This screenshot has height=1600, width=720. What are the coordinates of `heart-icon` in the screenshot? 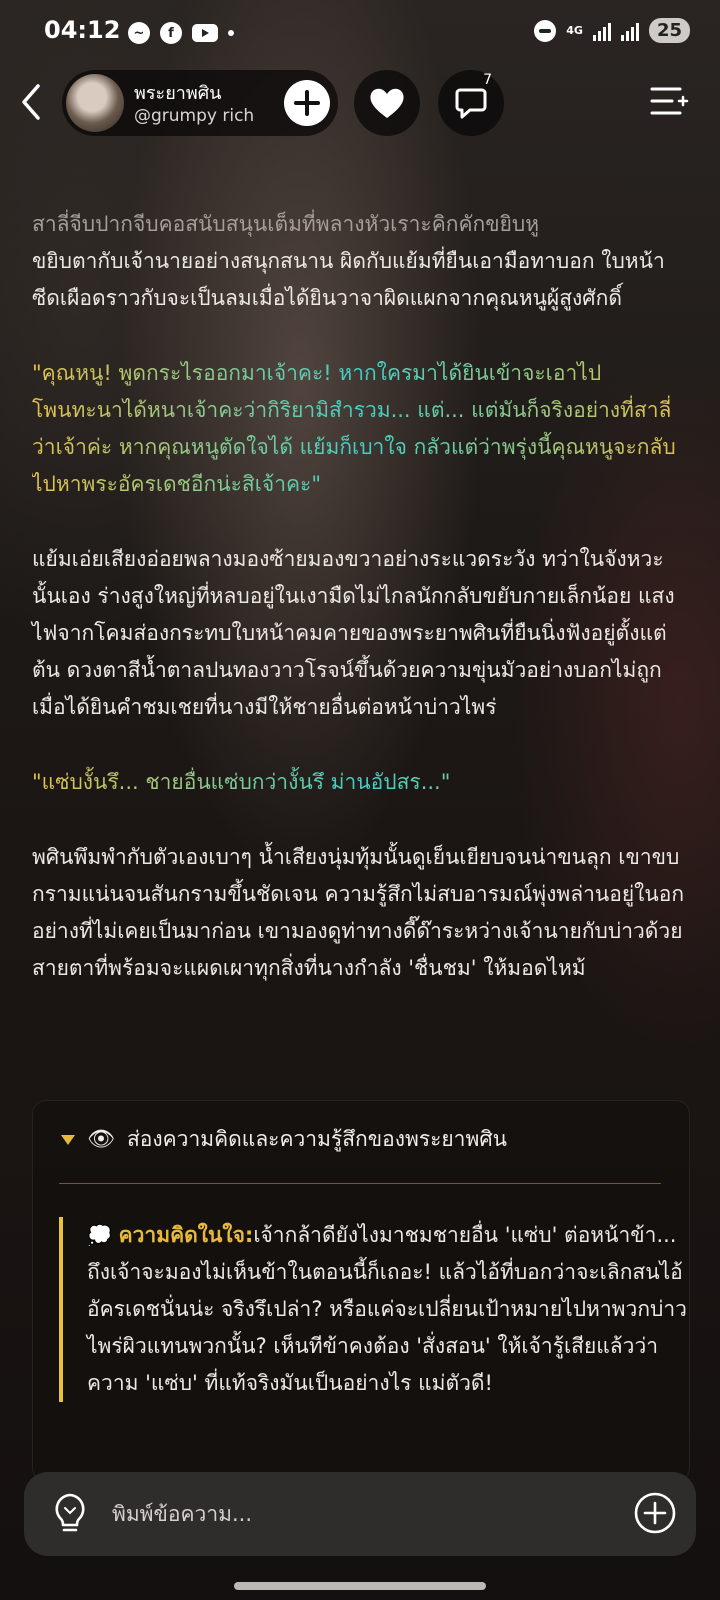 It's located at (387, 103).